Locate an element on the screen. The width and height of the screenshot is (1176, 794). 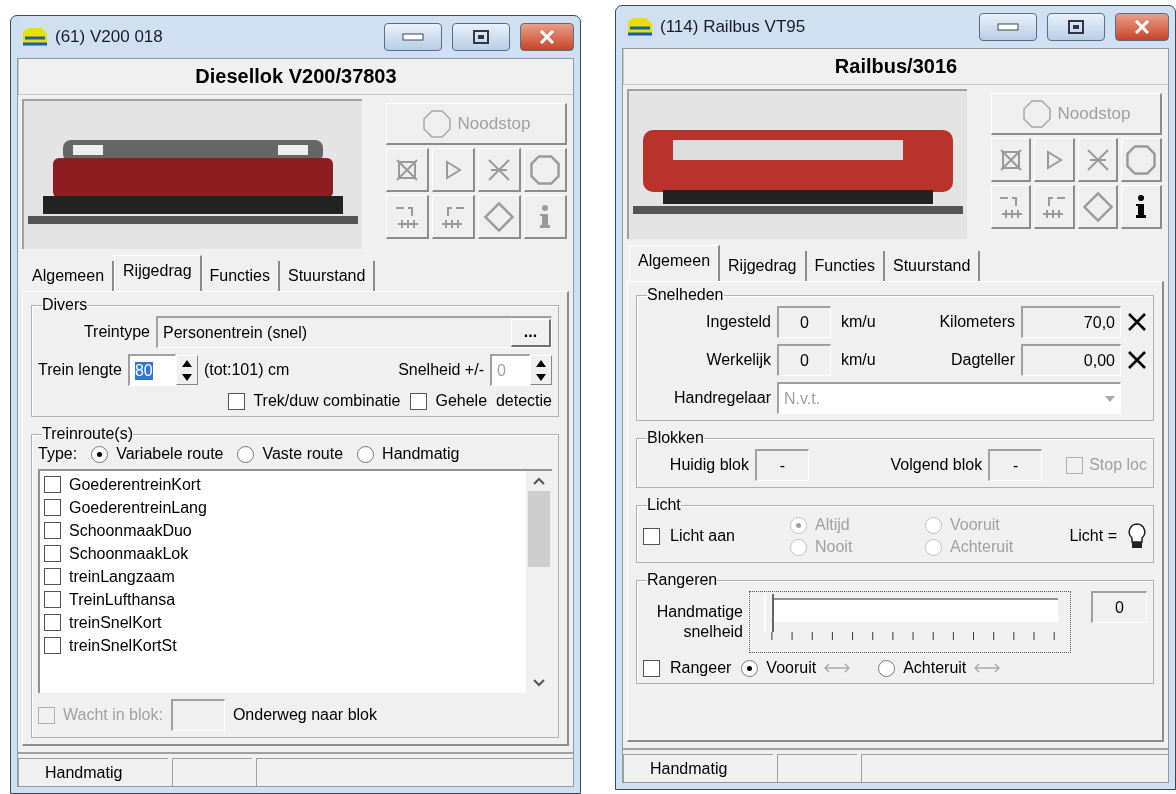
length-note: (tot:101) cm is located at coordinates (246, 370).